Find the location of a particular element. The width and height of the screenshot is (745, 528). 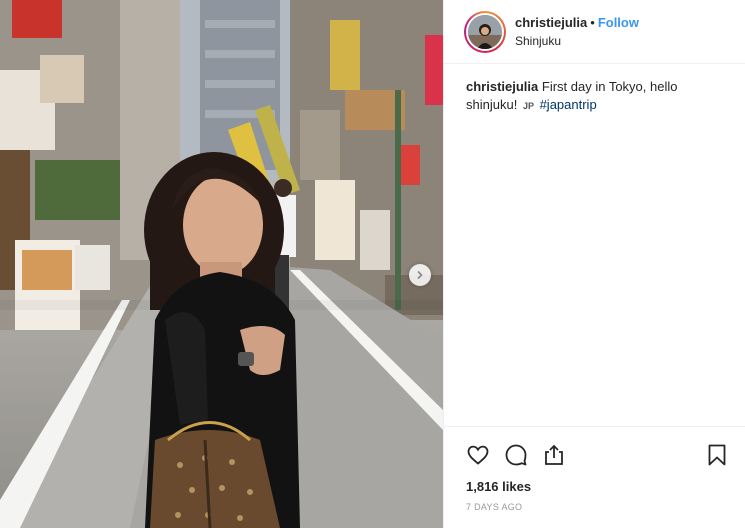

comment-bubble-icon is located at coordinates (516, 455).